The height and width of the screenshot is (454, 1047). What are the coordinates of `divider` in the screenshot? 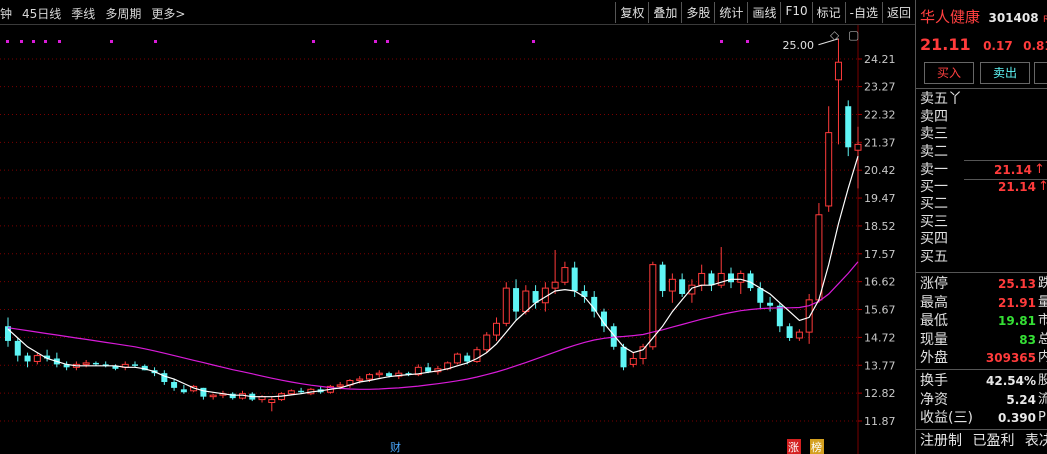 It's located at (981, 369).